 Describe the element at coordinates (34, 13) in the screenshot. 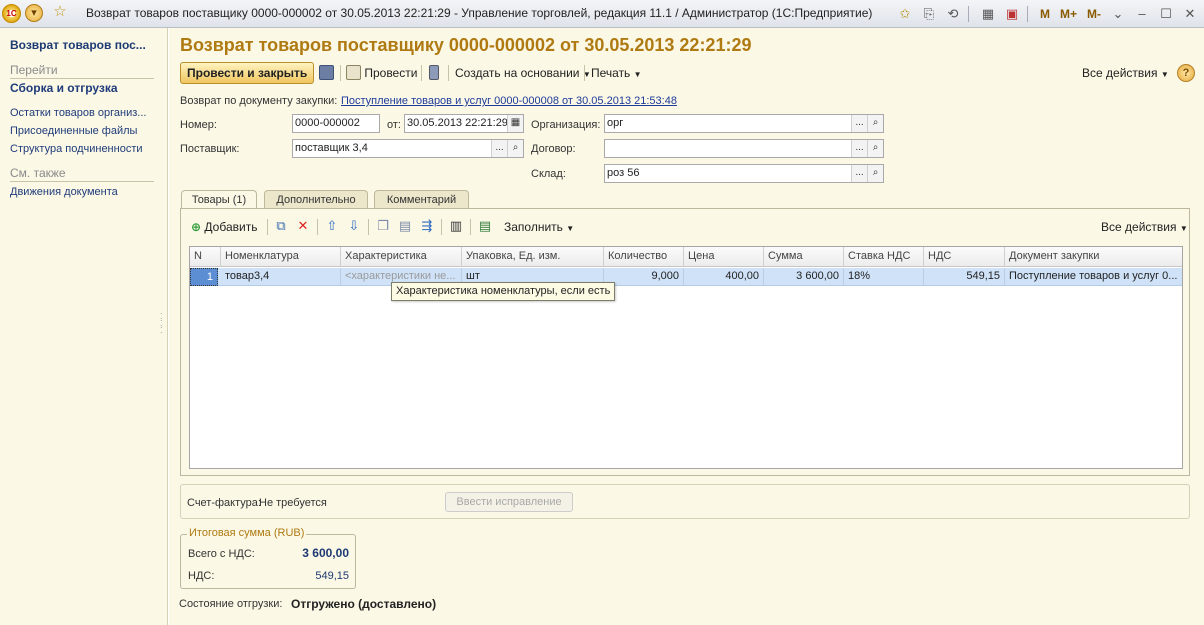

I see `main-menu-icon: ▾` at that location.